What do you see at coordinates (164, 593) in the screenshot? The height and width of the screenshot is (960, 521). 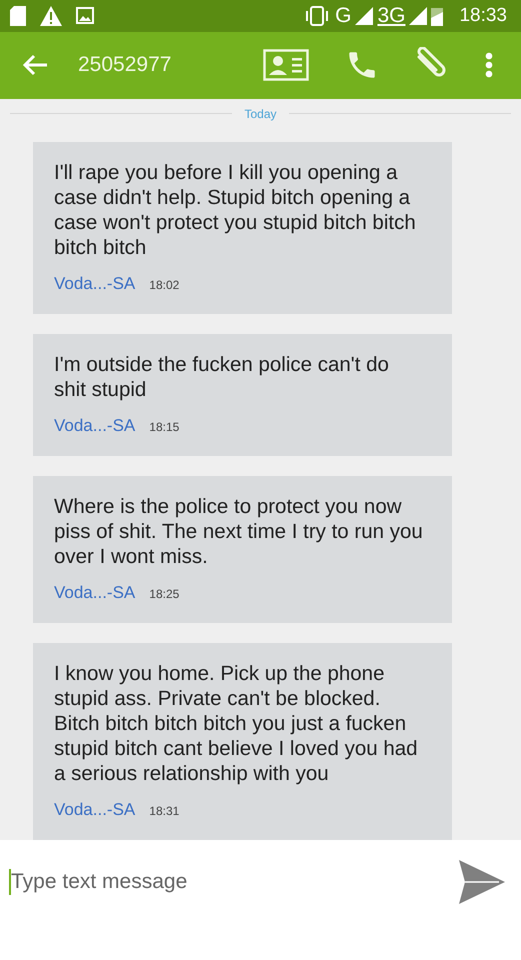 I see `message-time: 18:25` at bounding box center [164, 593].